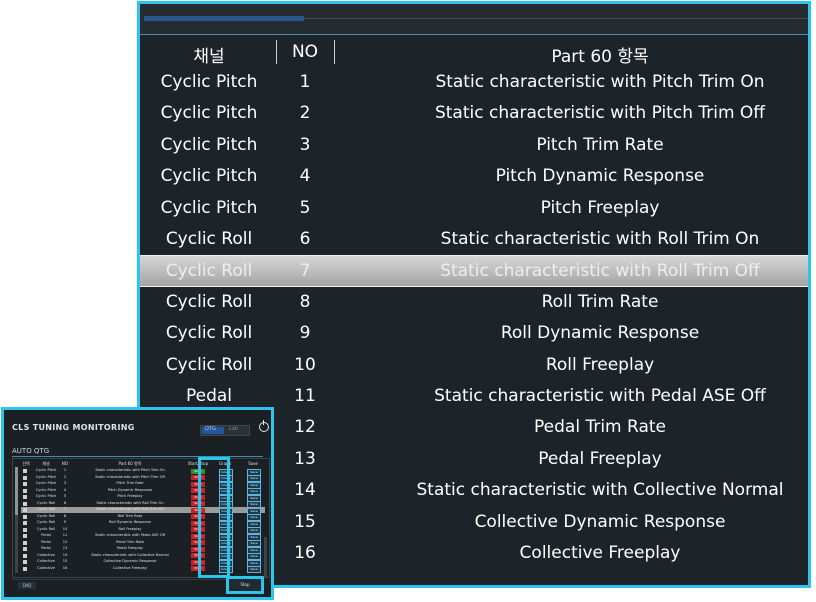 The width and height of the screenshot is (816, 602). Describe the element at coordinates (474, 333) in the screenshot. I see `table-row: Cyclic Roll 9 Roll Dynamic Response` at that location.